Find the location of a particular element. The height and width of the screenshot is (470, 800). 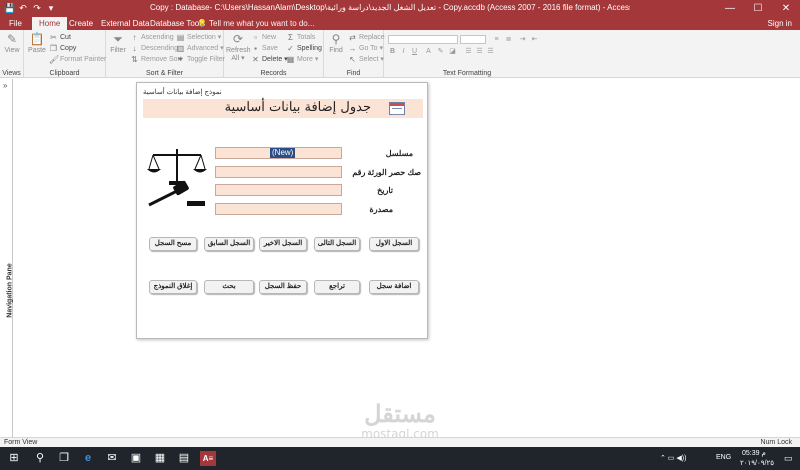

access-app-icon: A≡ is located at coordinates (208, 458).